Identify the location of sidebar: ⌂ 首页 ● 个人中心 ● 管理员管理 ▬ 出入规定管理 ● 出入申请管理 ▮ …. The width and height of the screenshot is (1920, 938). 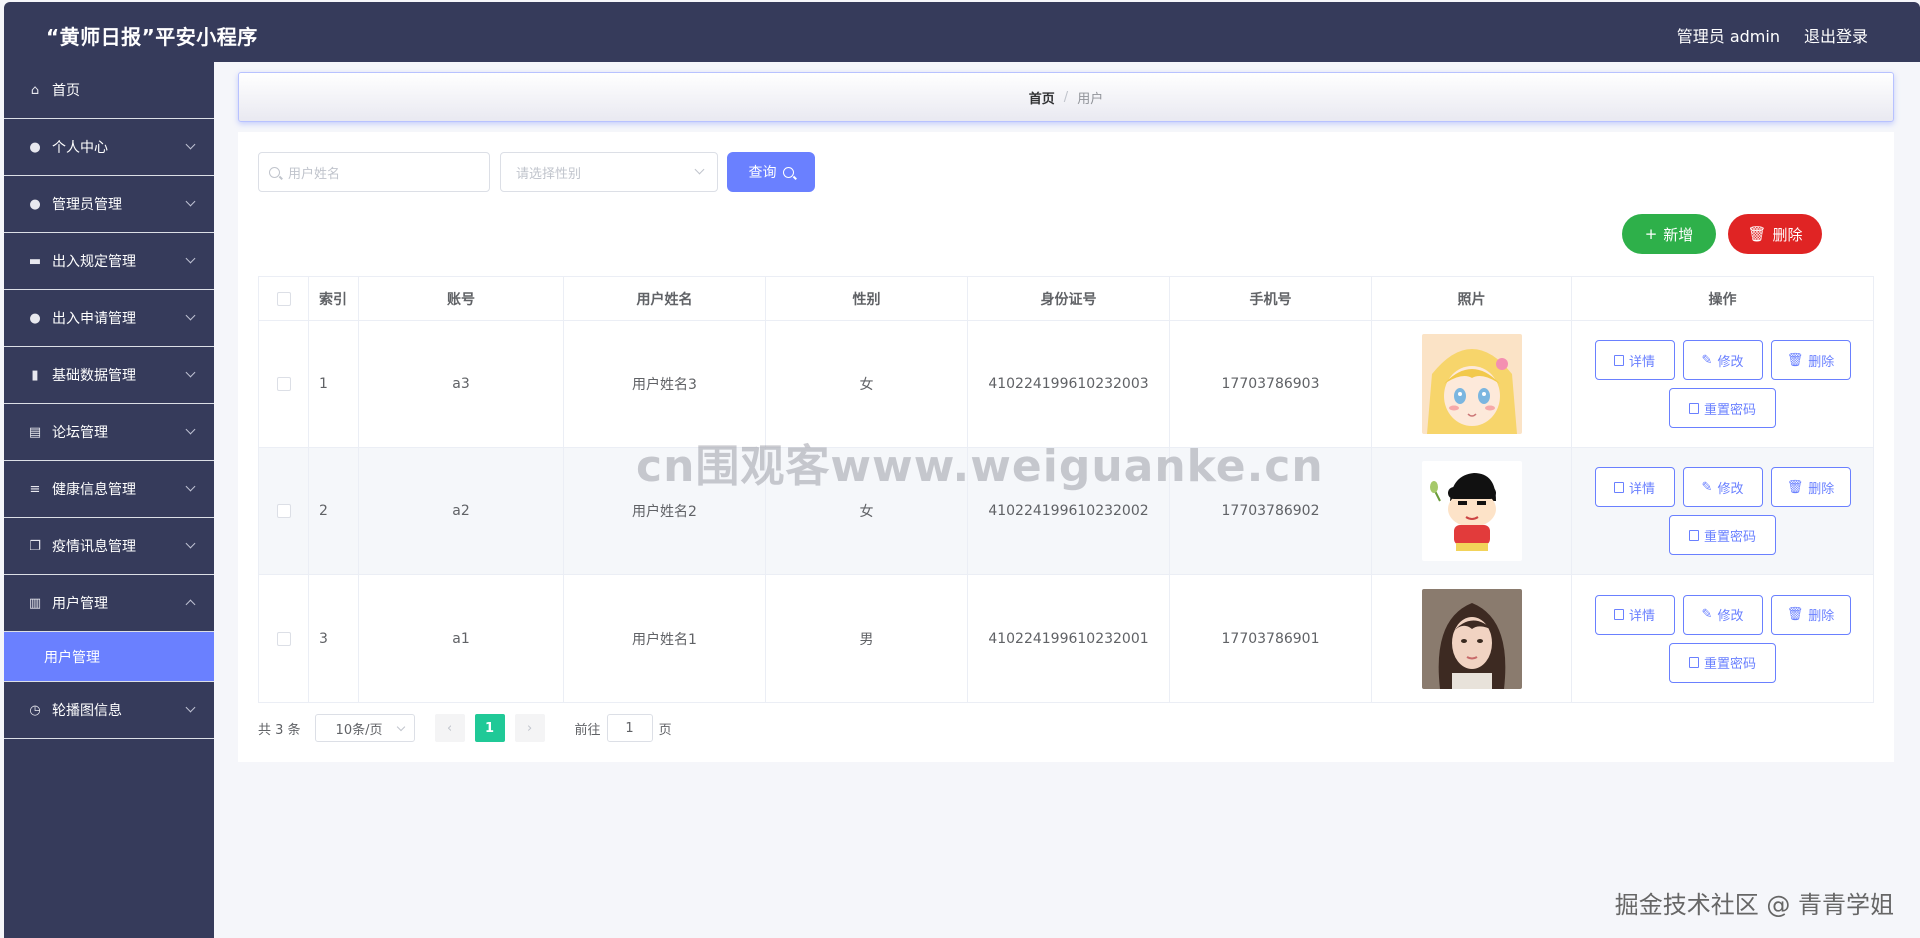
(109, 500).